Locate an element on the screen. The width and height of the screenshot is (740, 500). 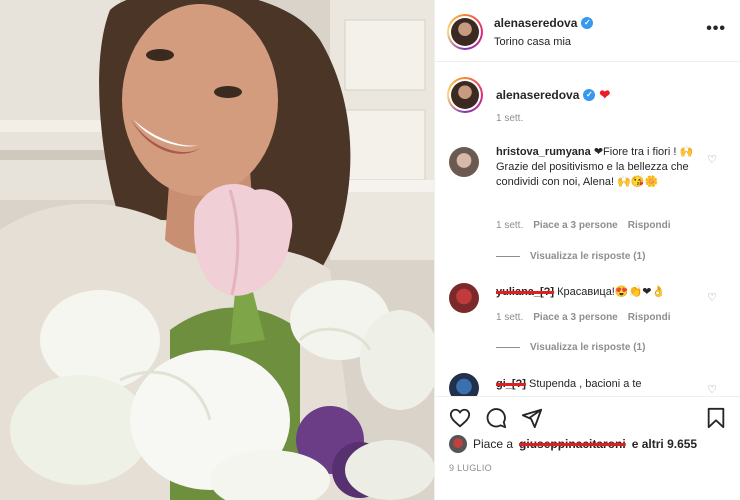
likes-summary: Piace a giuseppinacitaroni e altri 9.655 is located at coordinates (573, 444).